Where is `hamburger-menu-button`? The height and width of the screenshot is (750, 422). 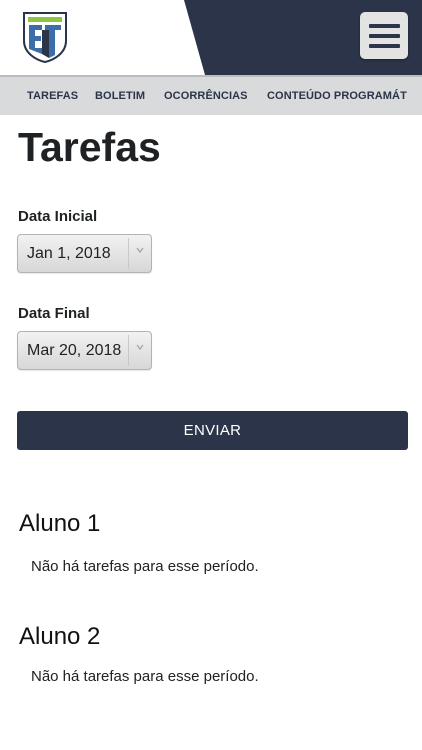
hamburger-menu-button is located at coordinates (384, 35).